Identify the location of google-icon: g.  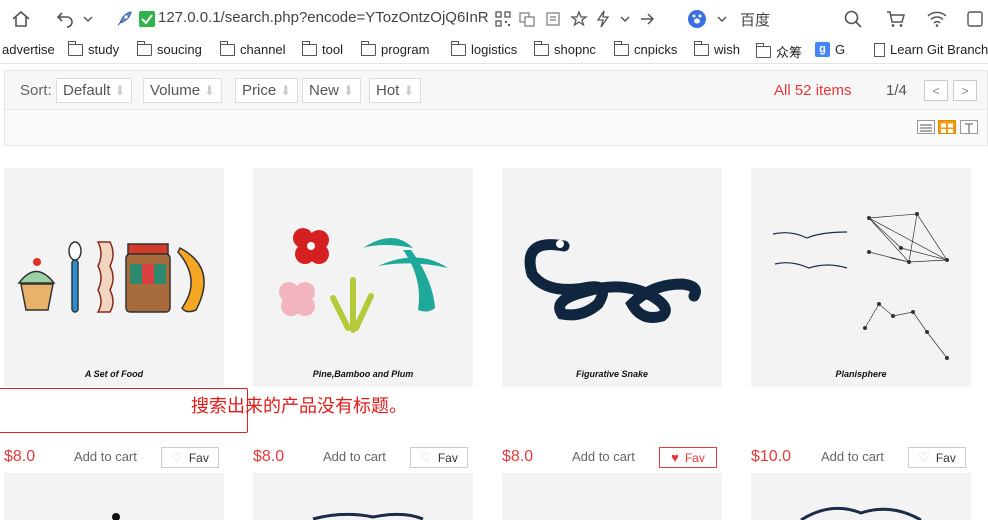
(822, 49).